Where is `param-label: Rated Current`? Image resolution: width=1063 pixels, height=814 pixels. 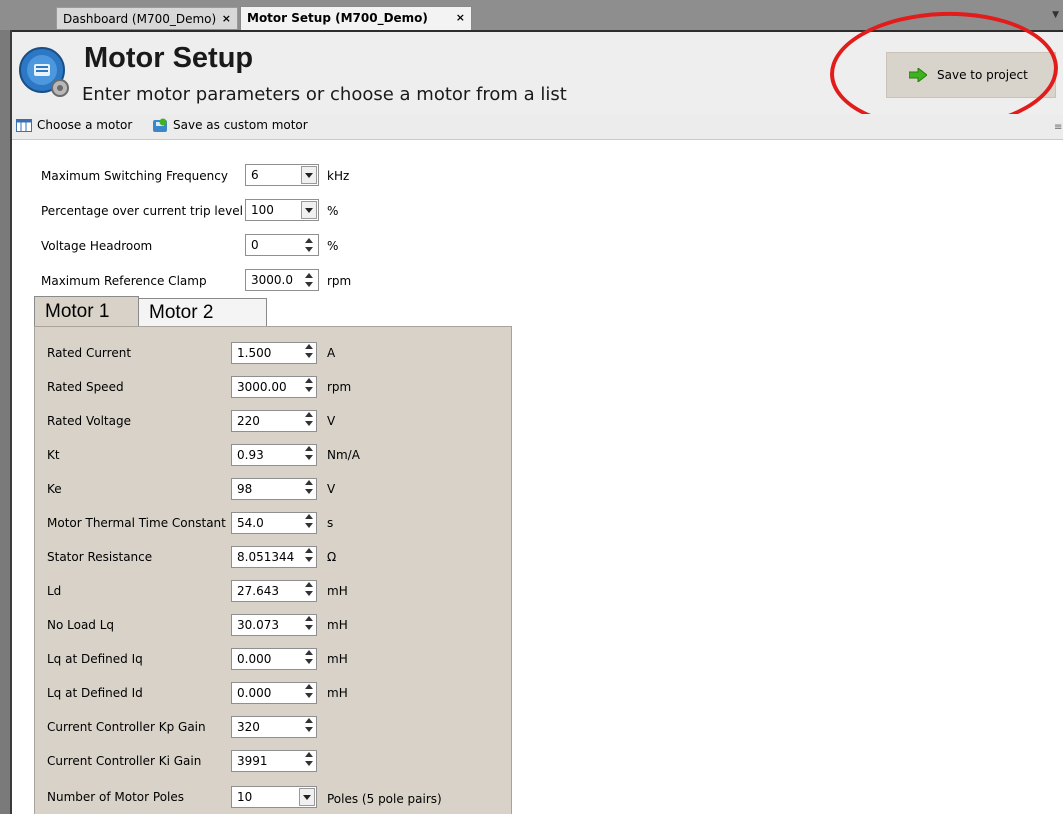 param-label: Rated Current is located at coordinates (89, 353).